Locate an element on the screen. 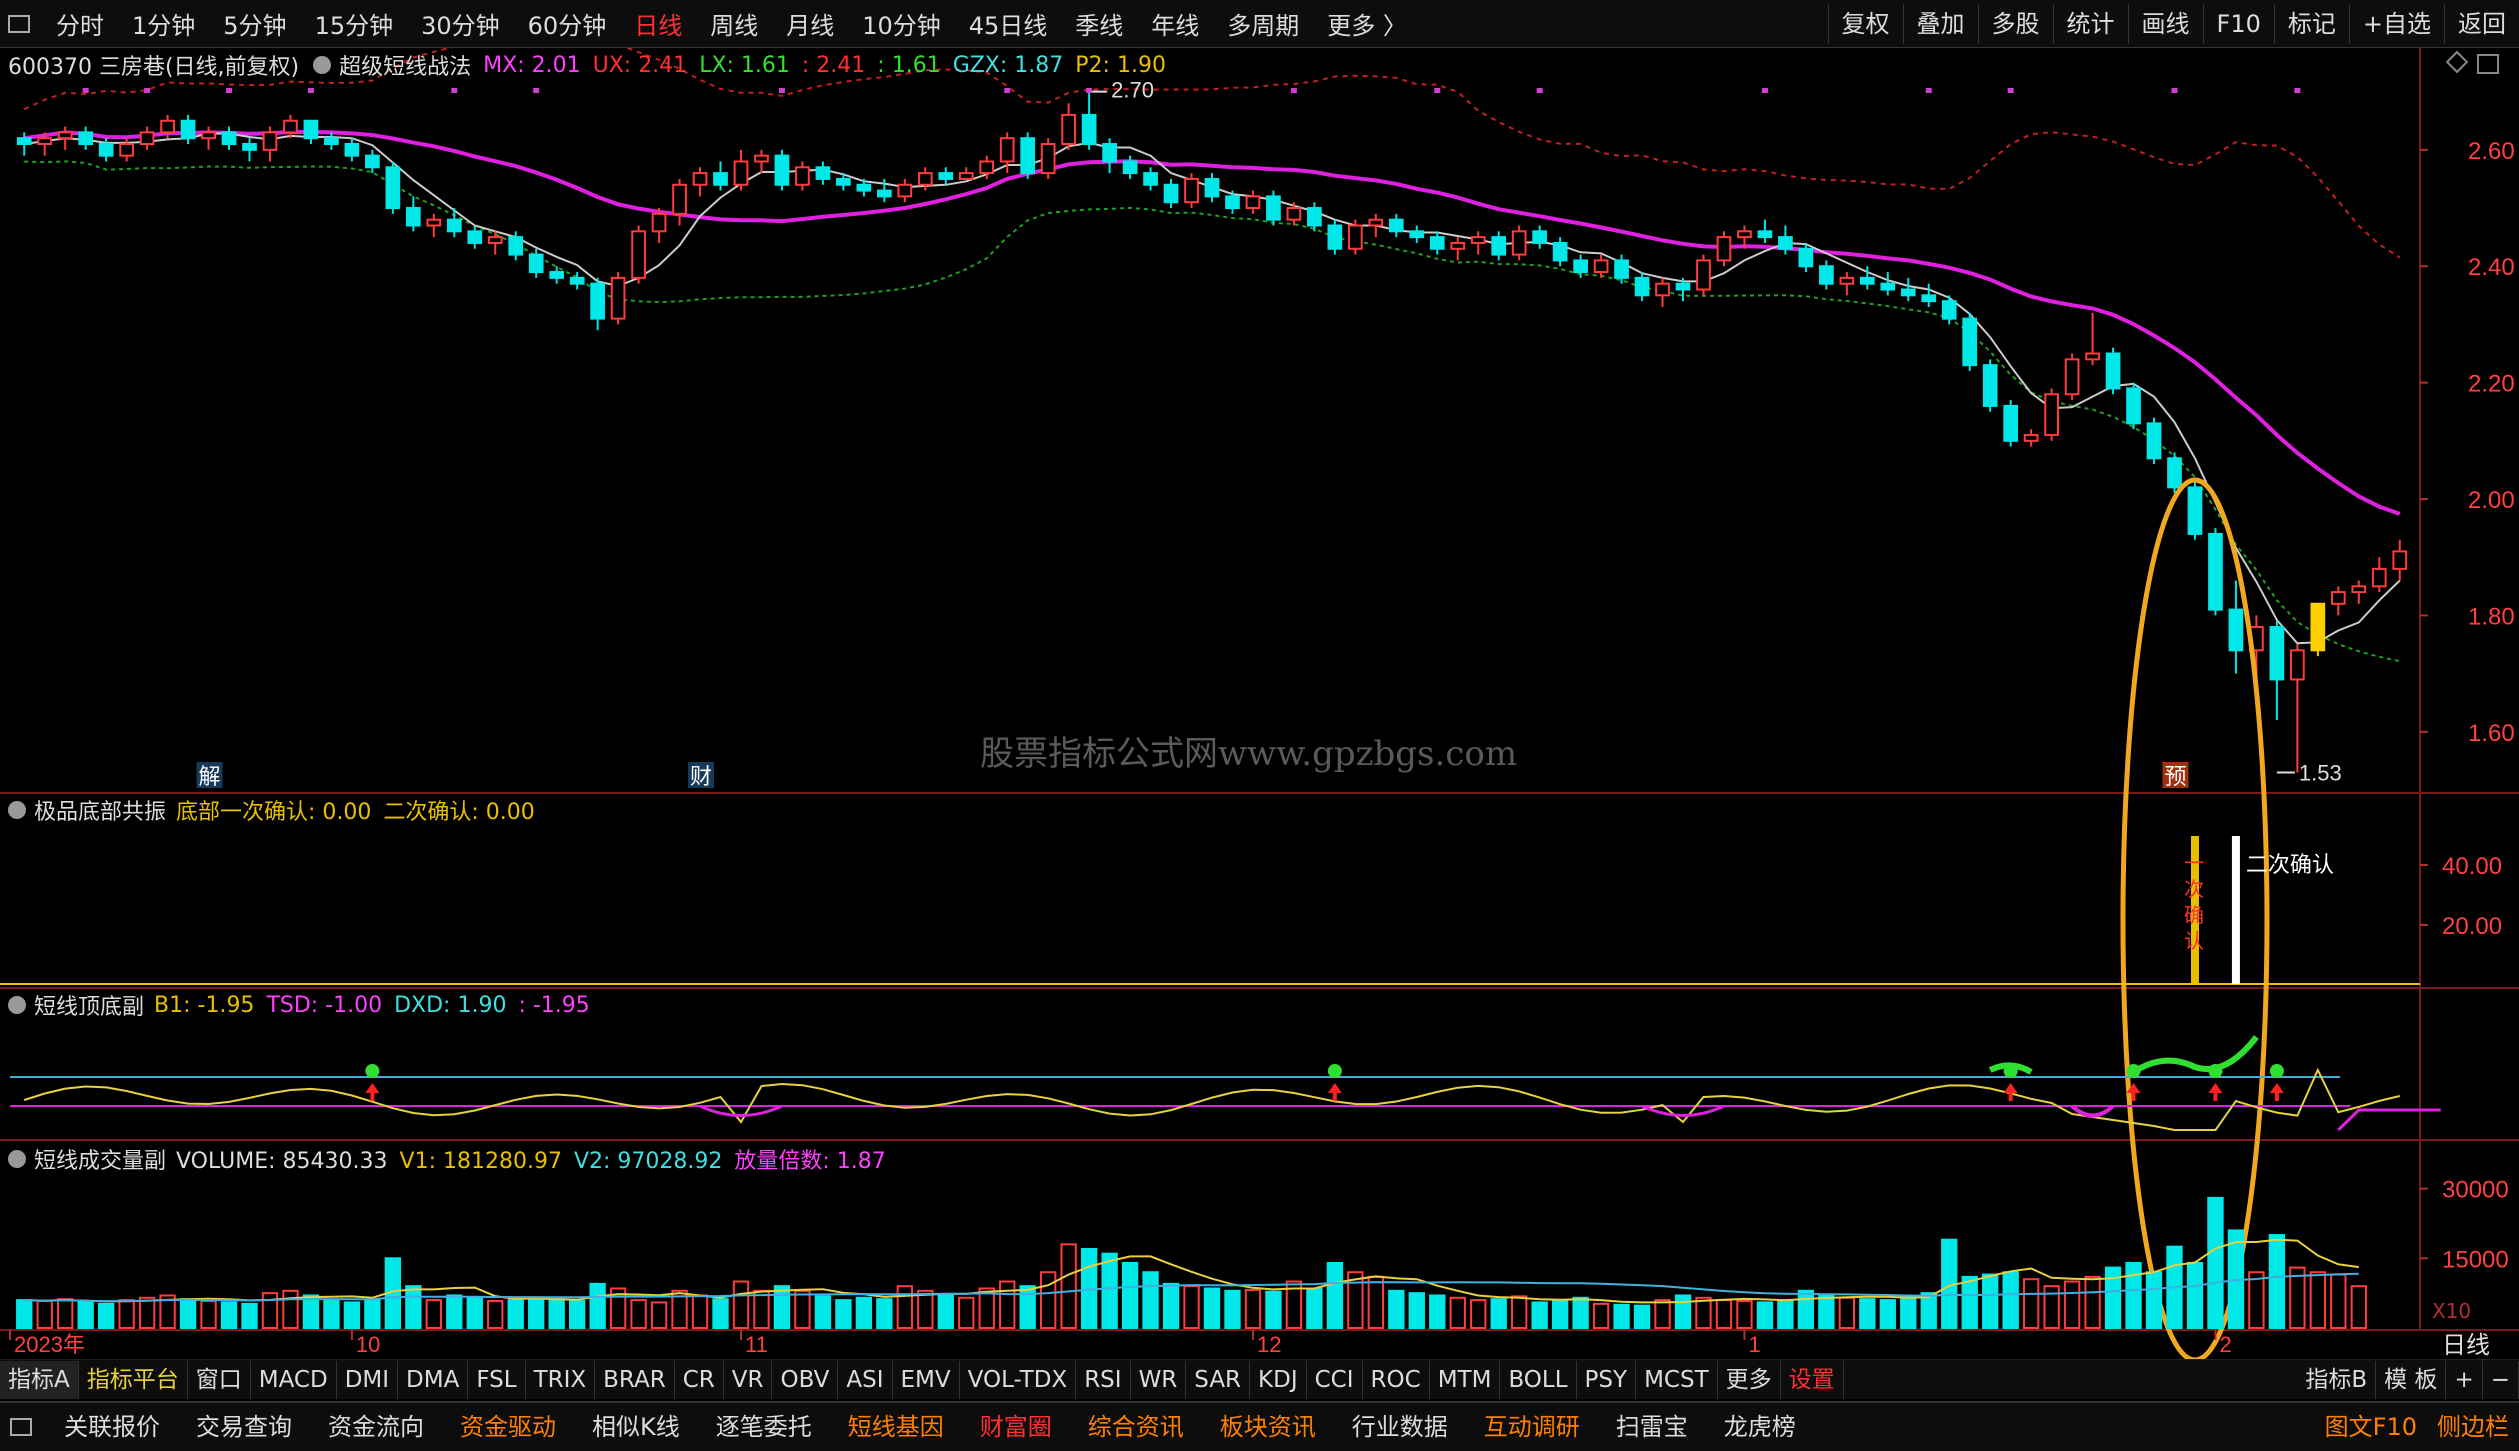  event-marker: 解 is located at coordinates (210, 777).